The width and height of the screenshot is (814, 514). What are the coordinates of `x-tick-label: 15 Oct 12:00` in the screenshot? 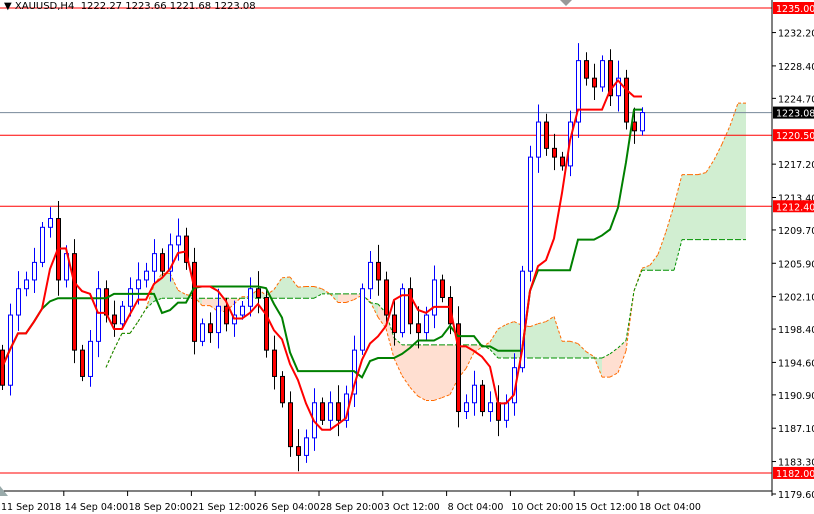 It's located at (606, 507).